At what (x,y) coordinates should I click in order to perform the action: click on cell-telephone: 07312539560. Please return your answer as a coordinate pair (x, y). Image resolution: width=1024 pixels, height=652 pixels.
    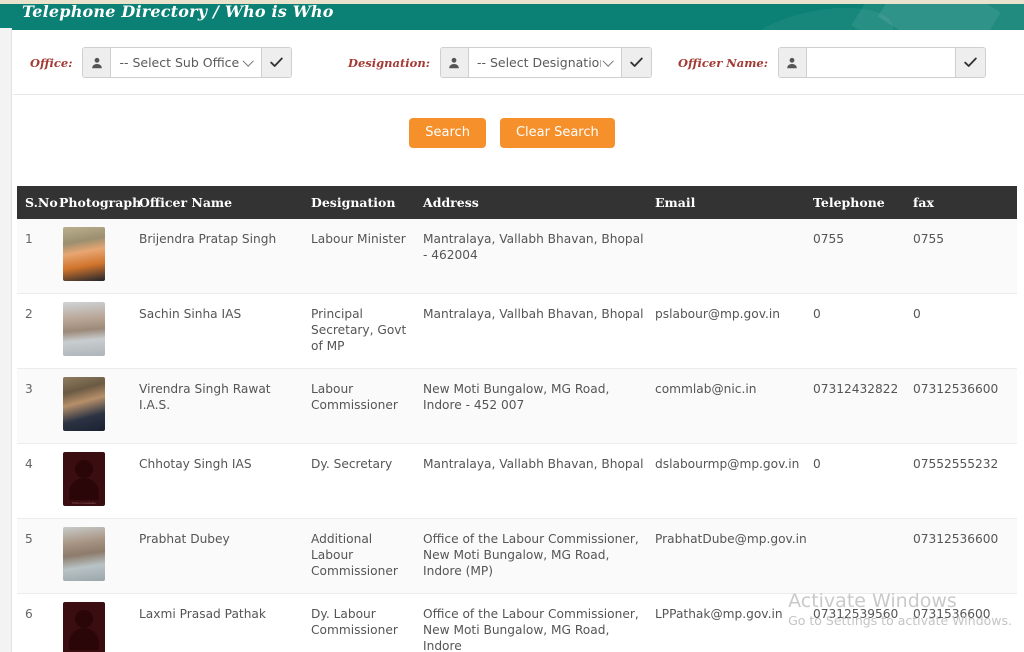
    Looking at the image, I should click on (863, 622).